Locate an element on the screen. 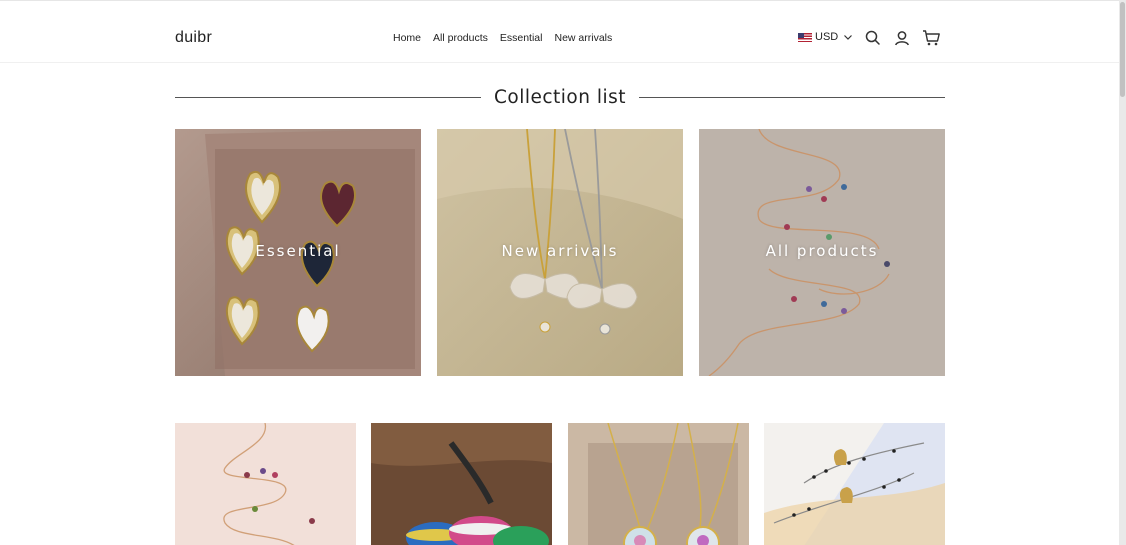 This screenshot has width=1126, height=545. product-card-flower-pendants is located at coordinates (658, 484).